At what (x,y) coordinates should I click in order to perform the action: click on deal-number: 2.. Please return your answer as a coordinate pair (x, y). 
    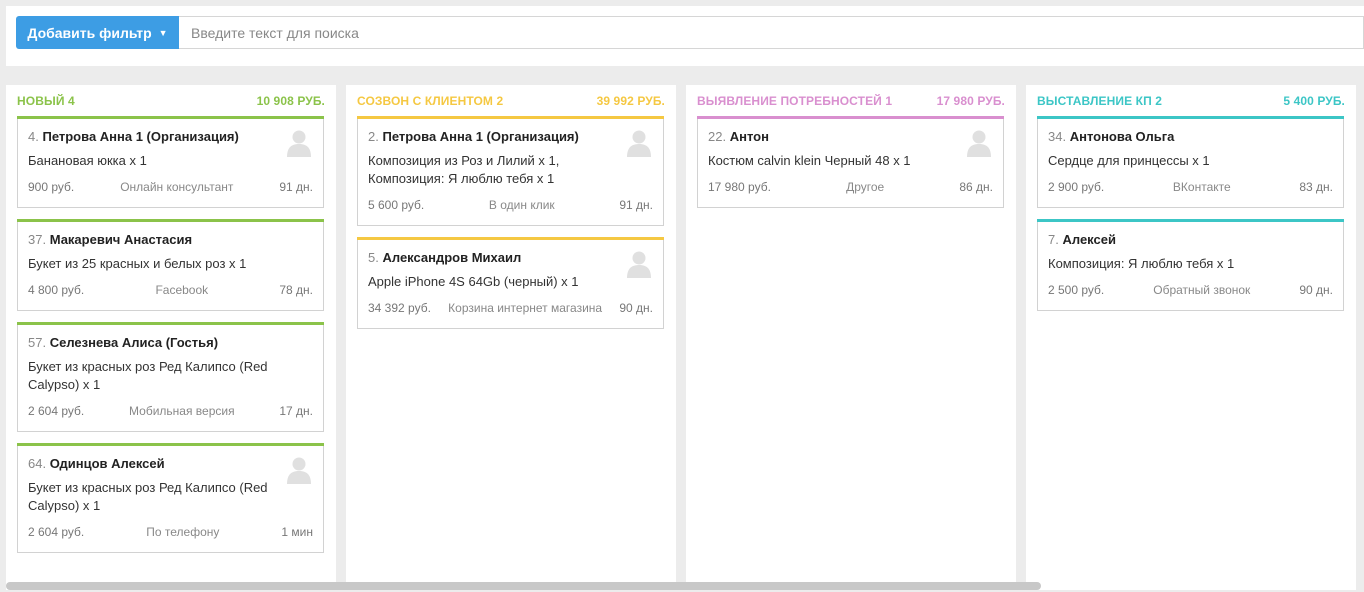
    Looking at the image, I should click on (373, 136).